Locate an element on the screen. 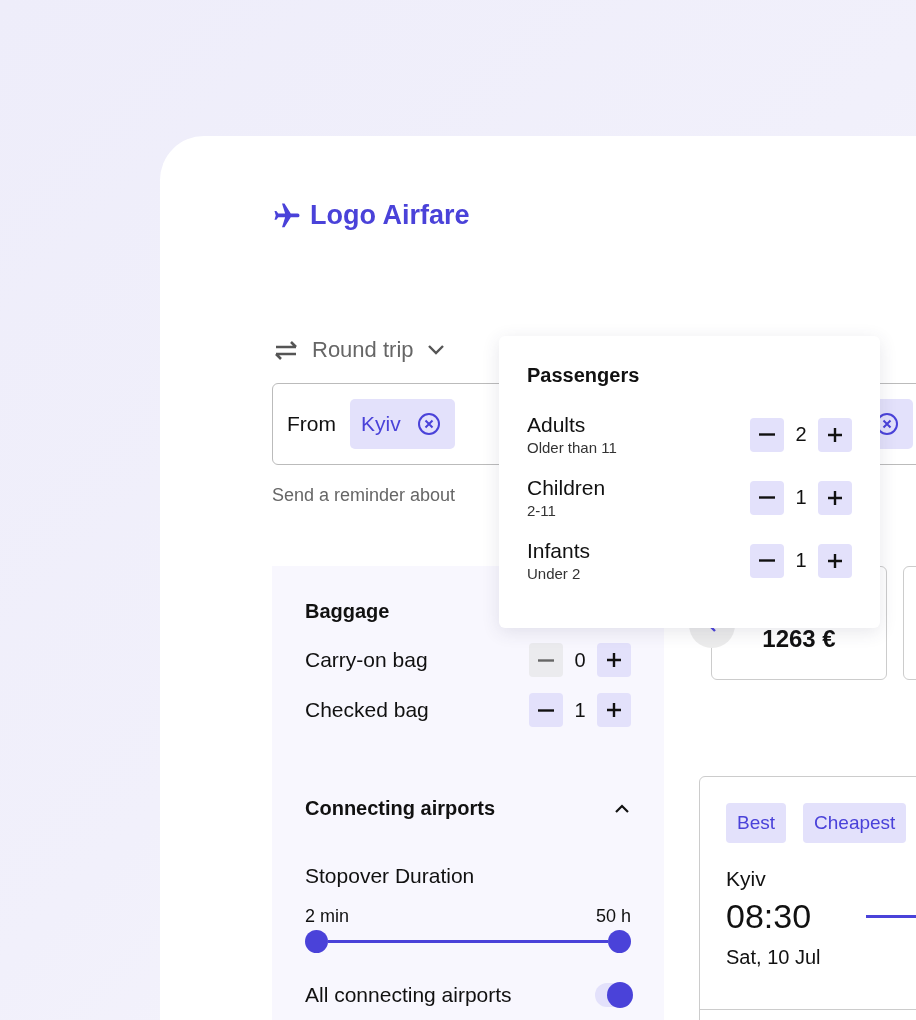  price-text: 1263 € is located at coordinates (799, 639).